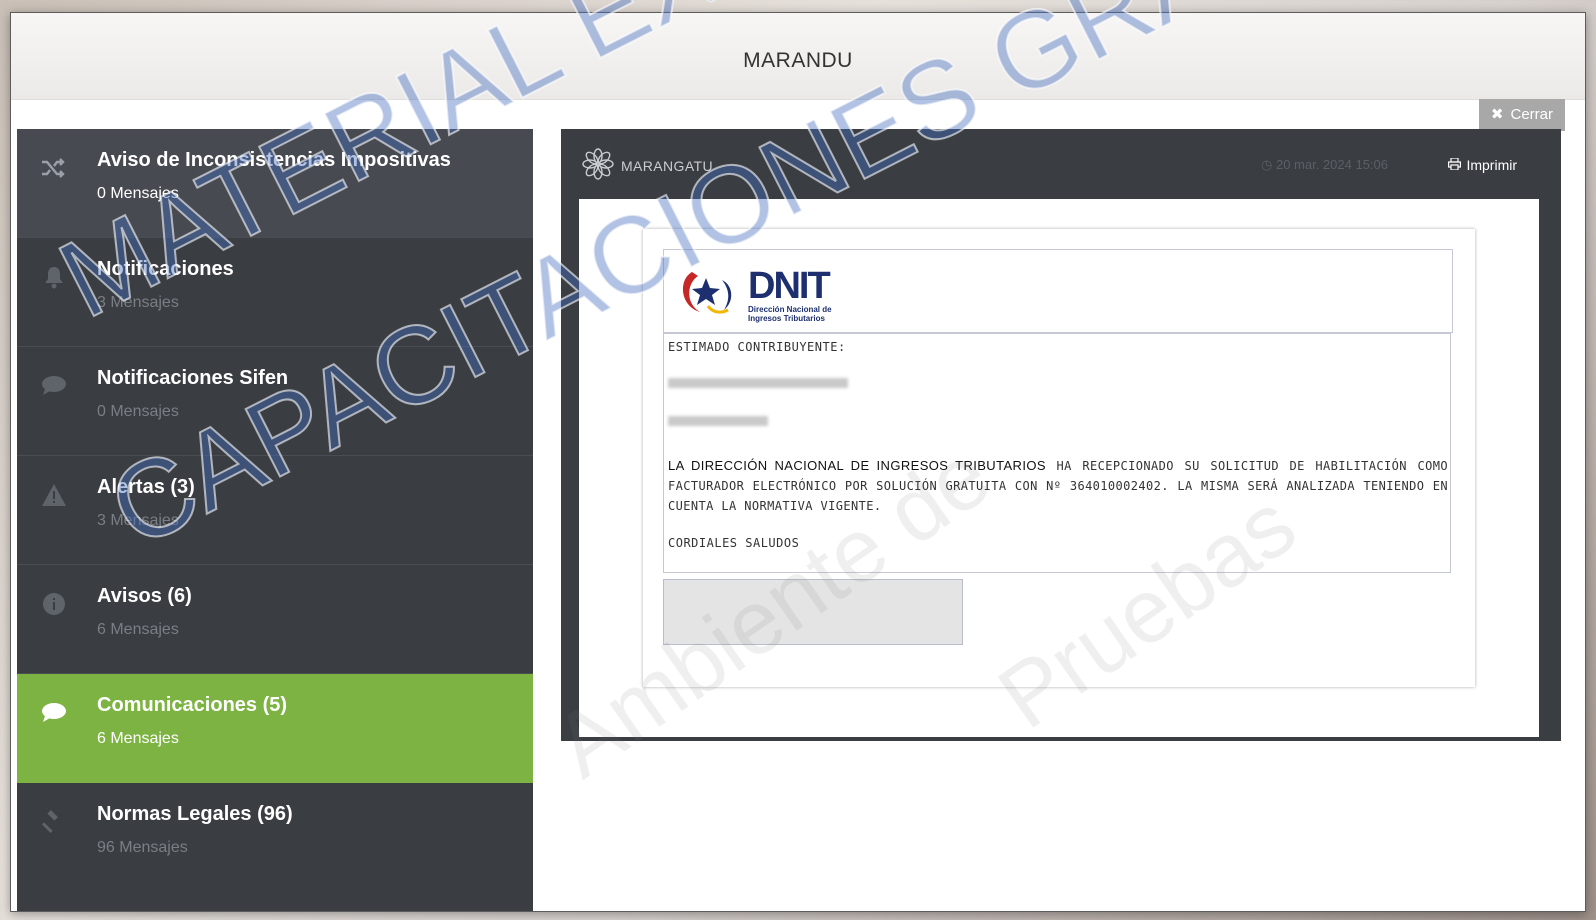  I want to click on close-icon: ✖, so click(1497, 114).